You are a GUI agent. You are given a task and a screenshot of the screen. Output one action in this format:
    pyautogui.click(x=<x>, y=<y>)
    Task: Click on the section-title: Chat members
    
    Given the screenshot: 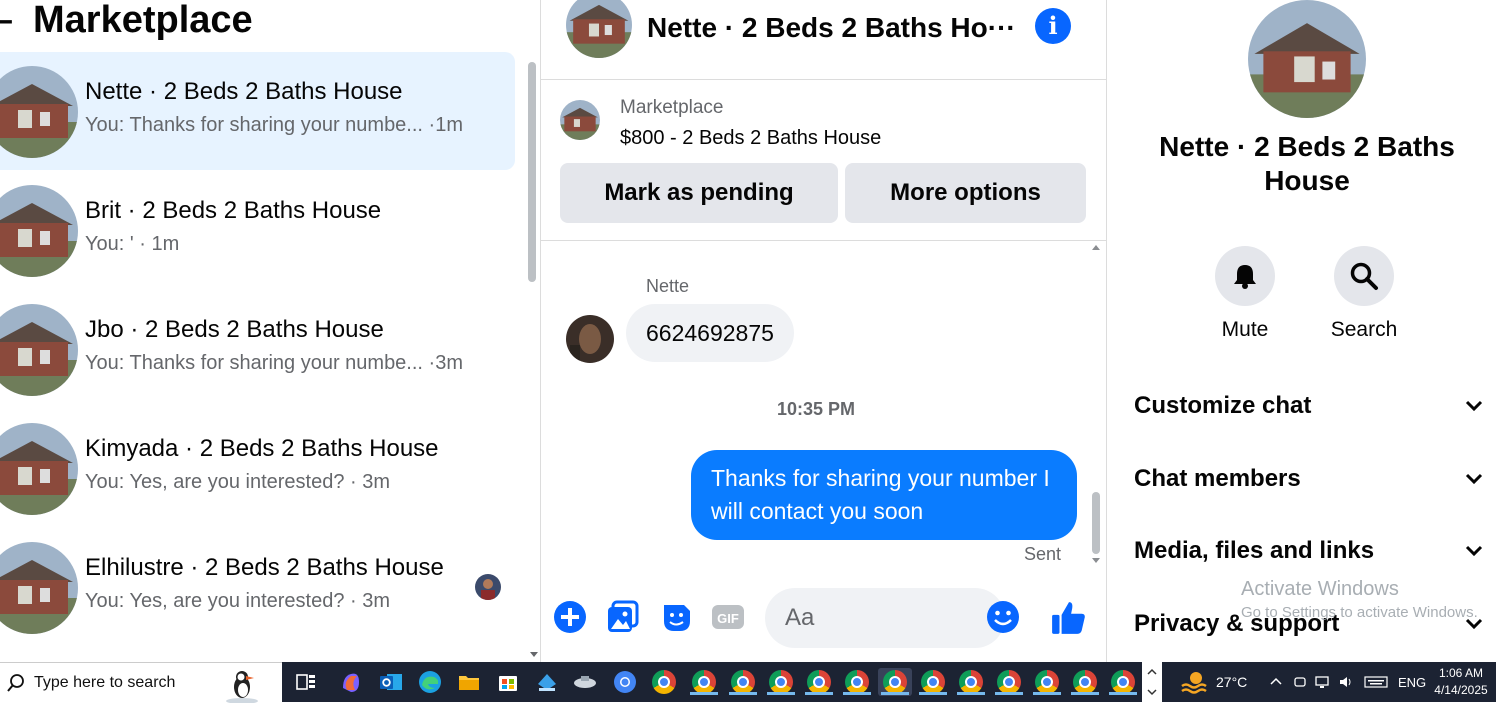 What is the action you would take?
    pyautogui.click(x=1217, y=478)
    